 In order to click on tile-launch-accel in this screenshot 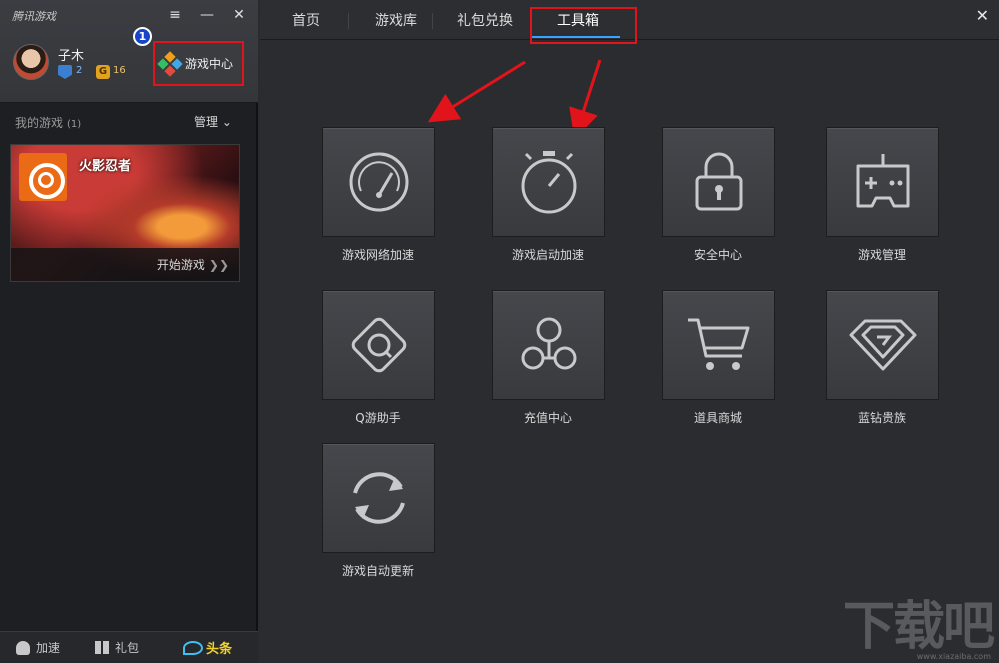, I will do `click(548, 182)`.